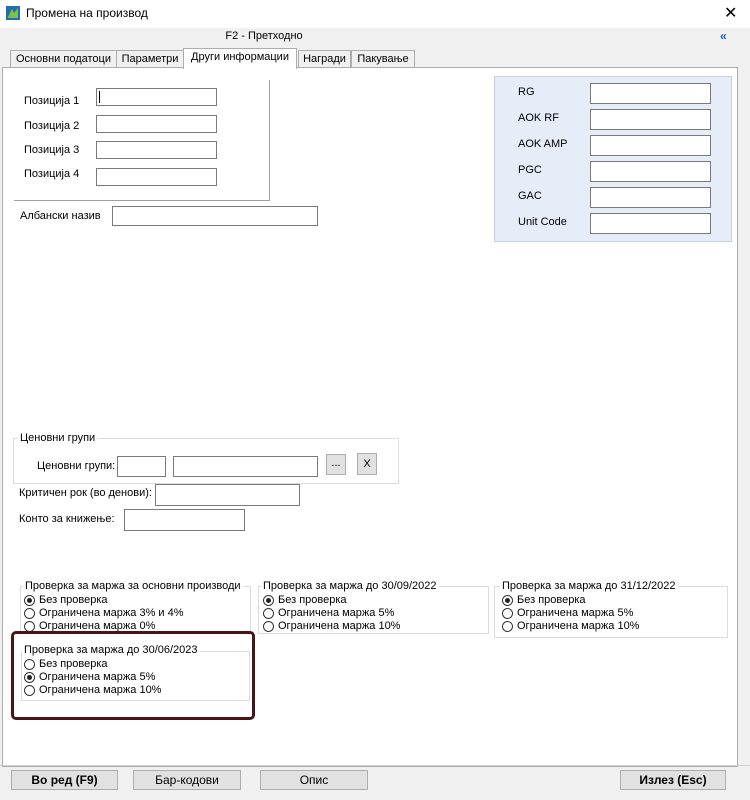 Image resolution: width=750 pixels, height=800 pixels. I want to click on pgc-input, so click(650, 171).